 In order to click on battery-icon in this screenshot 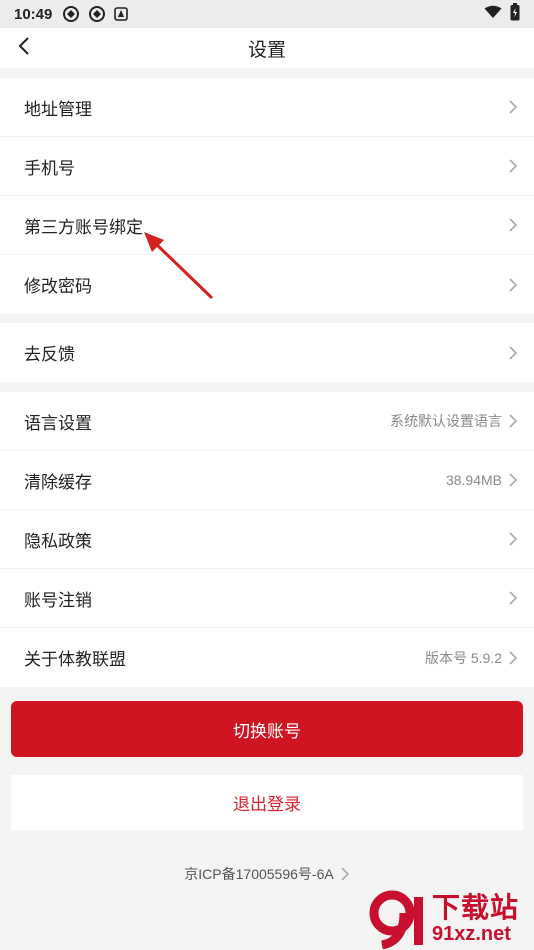, I will do `click(515, 14)`.